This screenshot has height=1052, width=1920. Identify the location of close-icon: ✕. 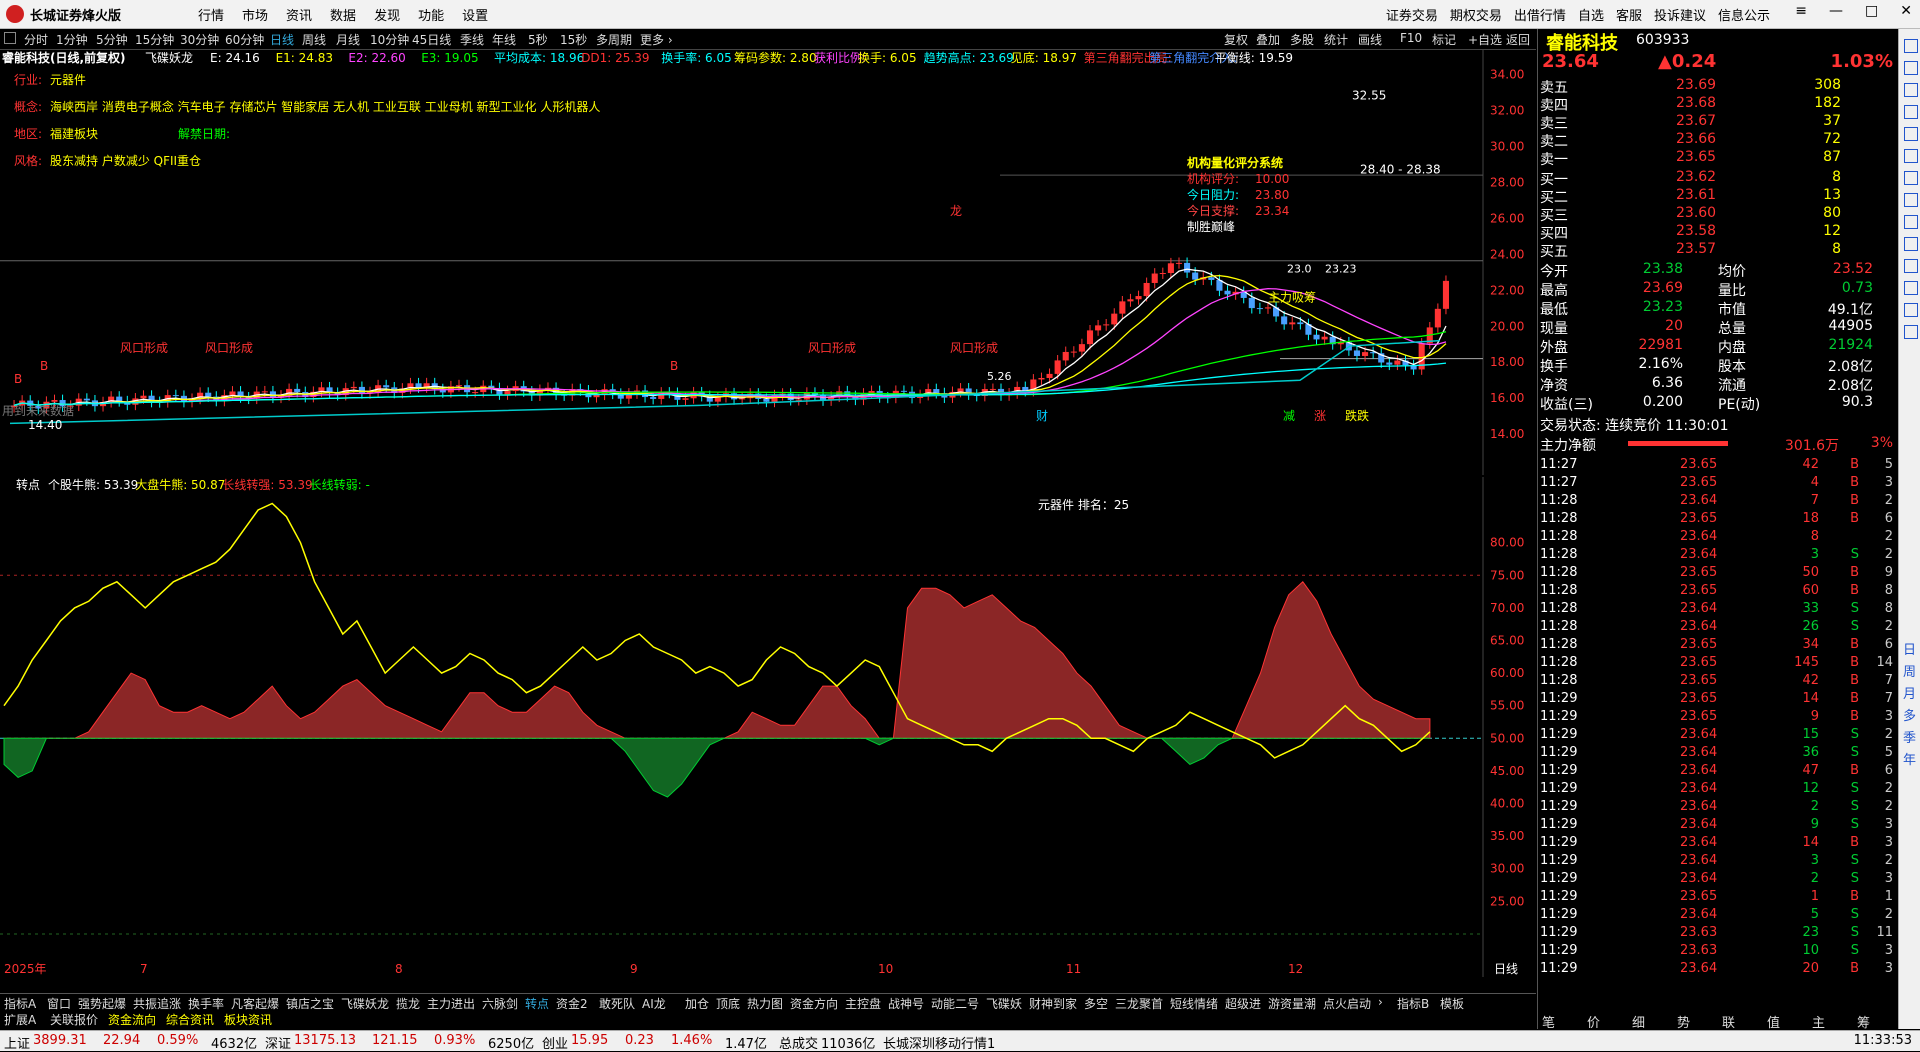
(1906, 11).